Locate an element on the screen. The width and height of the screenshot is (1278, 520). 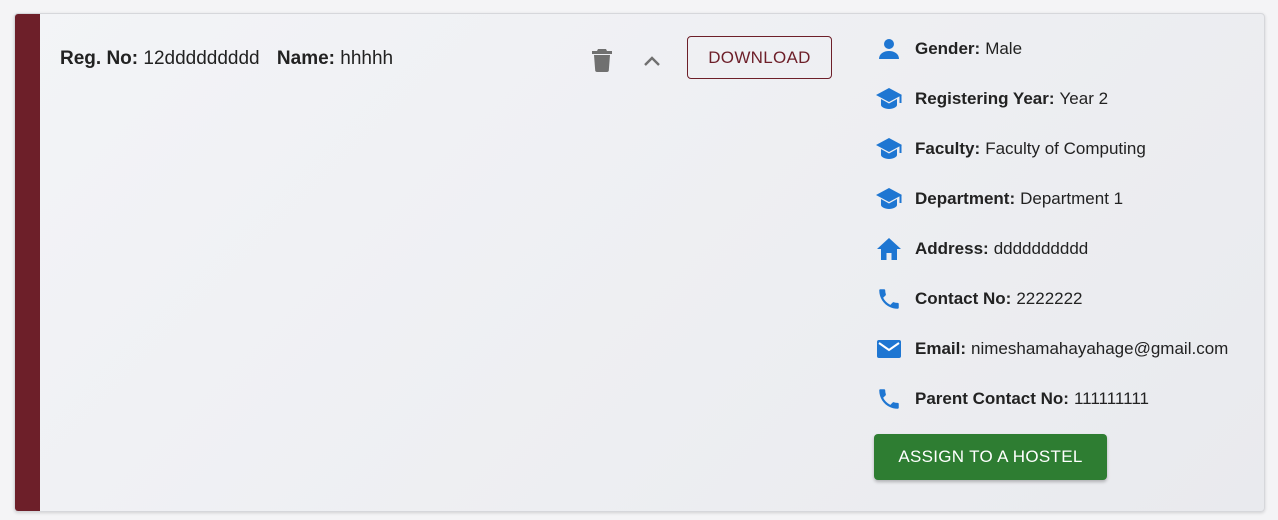
detail-value: Year 2 is located at coordinates (1084, 98).